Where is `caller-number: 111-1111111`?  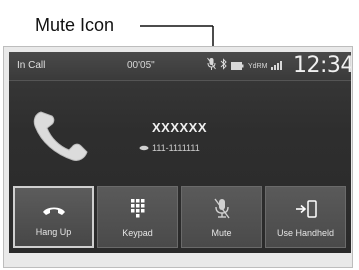
caller-number: 111-1111111 is located at coordinates (176, 148).